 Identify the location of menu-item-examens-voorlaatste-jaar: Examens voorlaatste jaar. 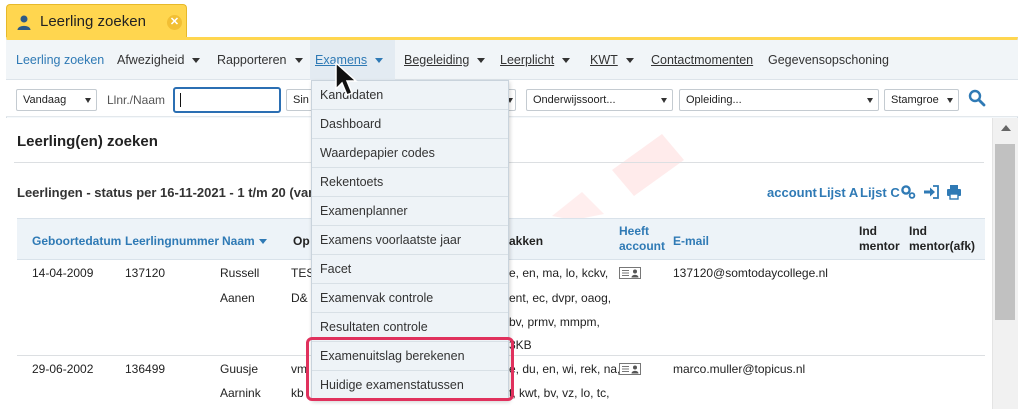
(410, 240).